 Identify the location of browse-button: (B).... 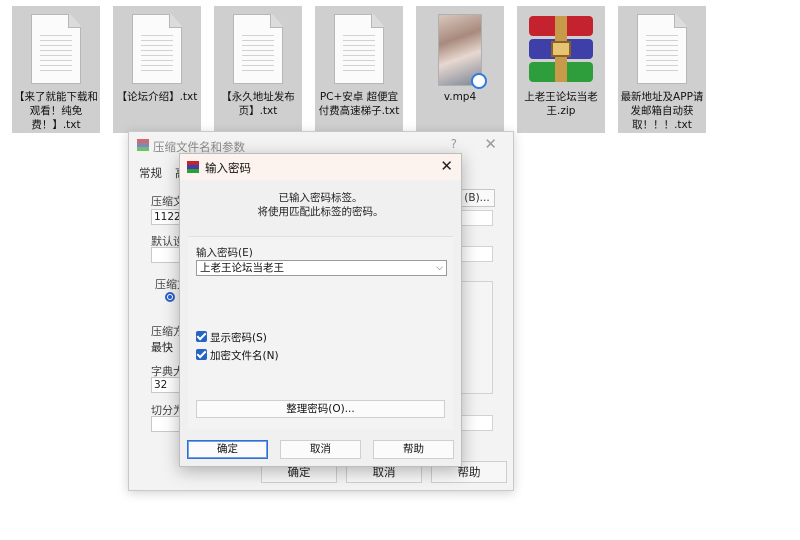
(477, 198).